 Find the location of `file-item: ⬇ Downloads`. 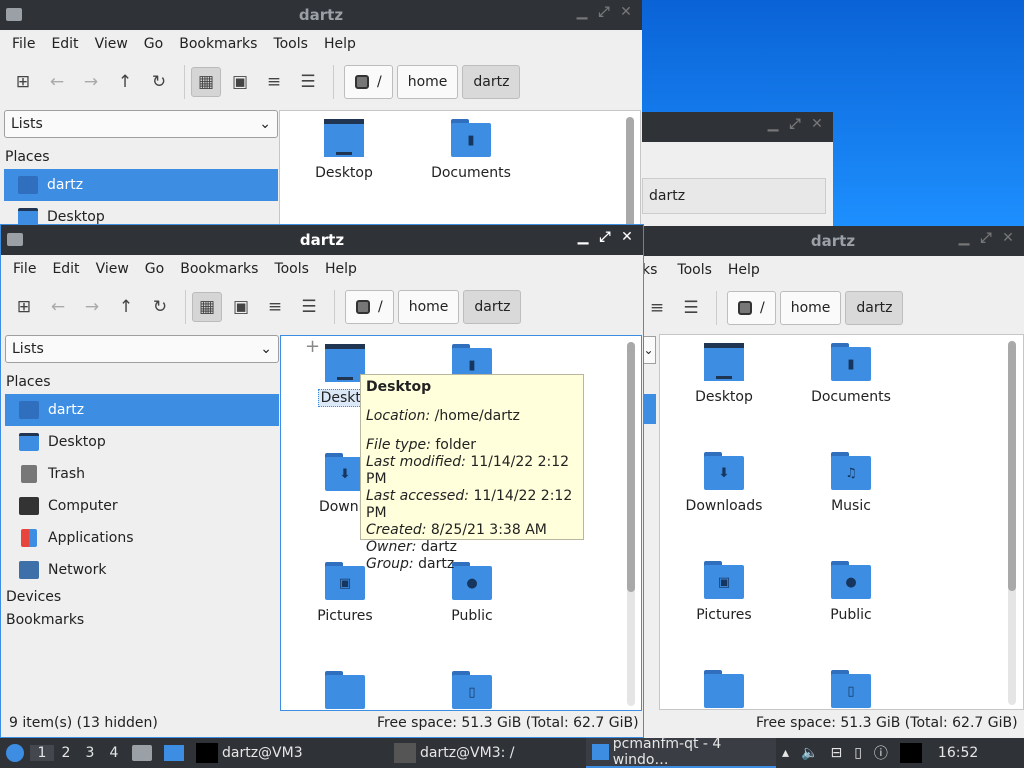

file-item: ⬇ Downloads is located at coordinates (724, 483).